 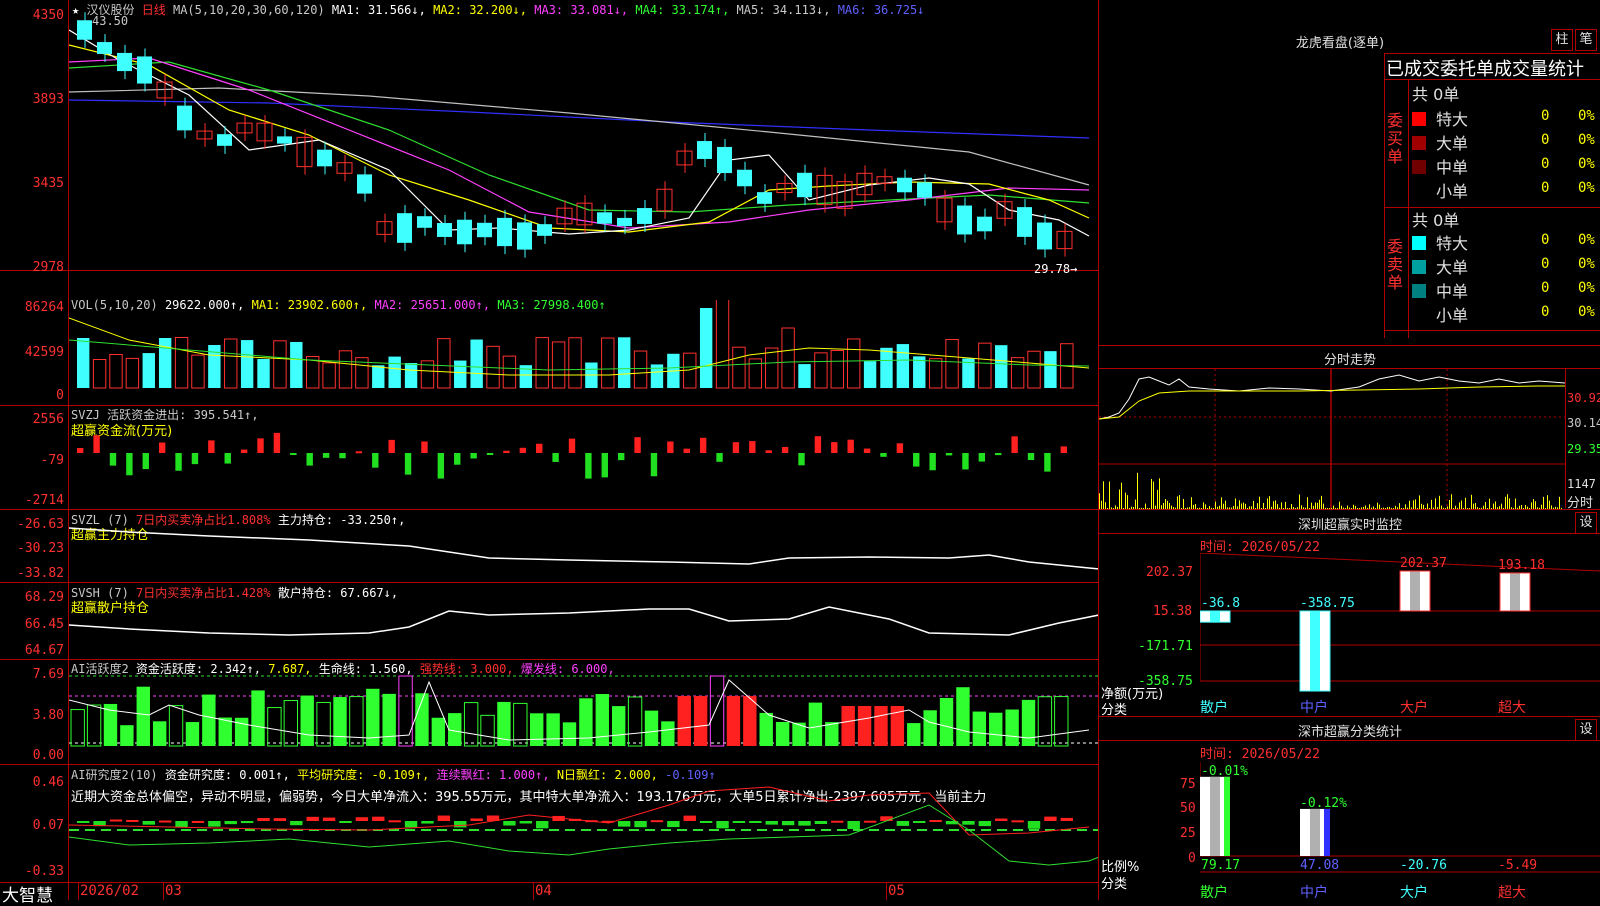 I want to click on shenzhen-cat: 散户, so click(x=1214, y=708).